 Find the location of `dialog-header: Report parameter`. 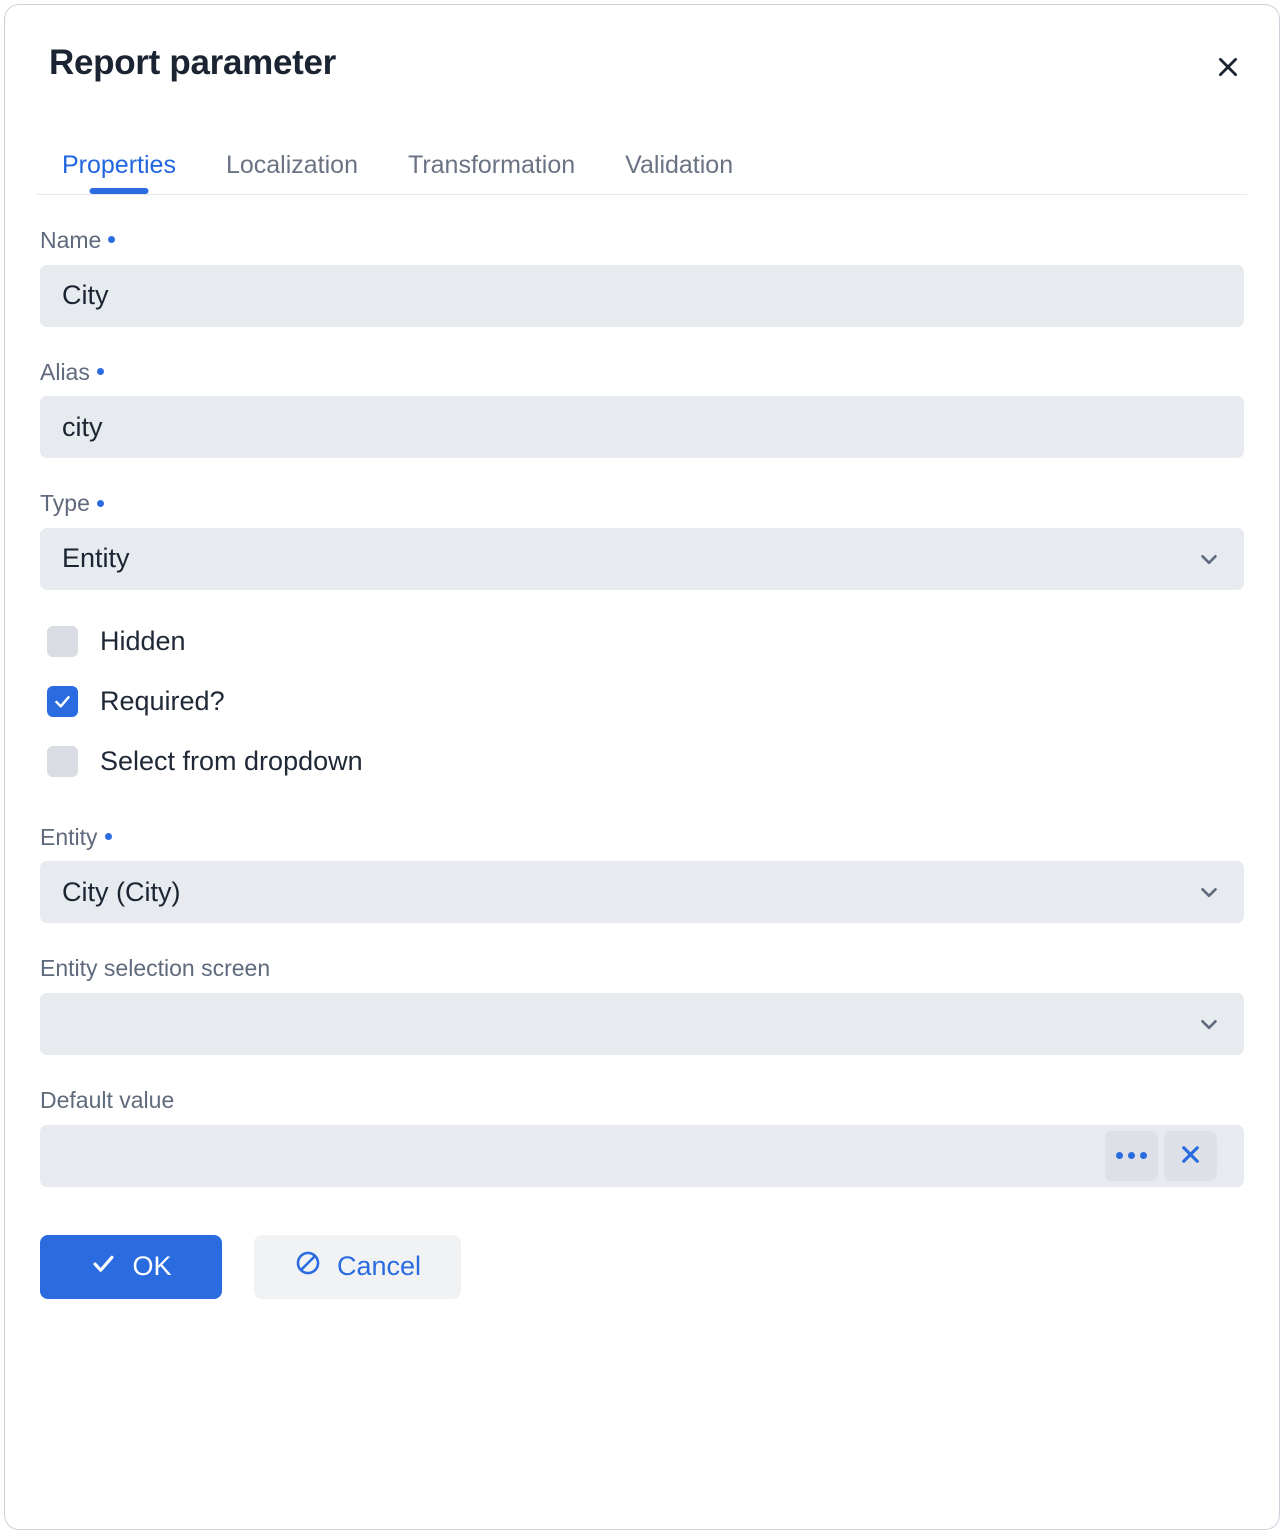

dialog-header: Report parameter is located at coordinates (642, 67).